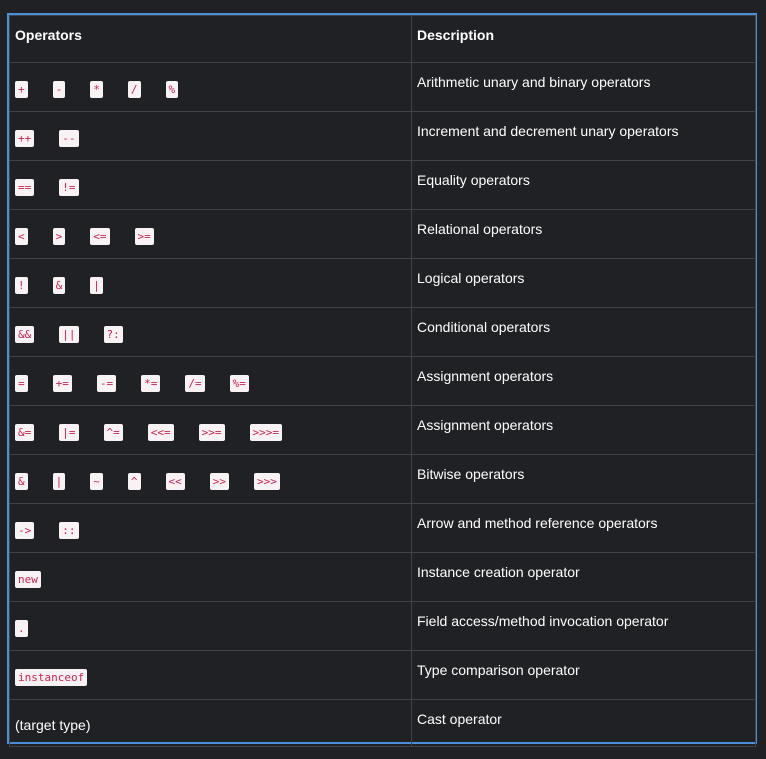  Describe the element at coordinates (219, 481) in the screenshot. I see `operator-code: >>` at that location.